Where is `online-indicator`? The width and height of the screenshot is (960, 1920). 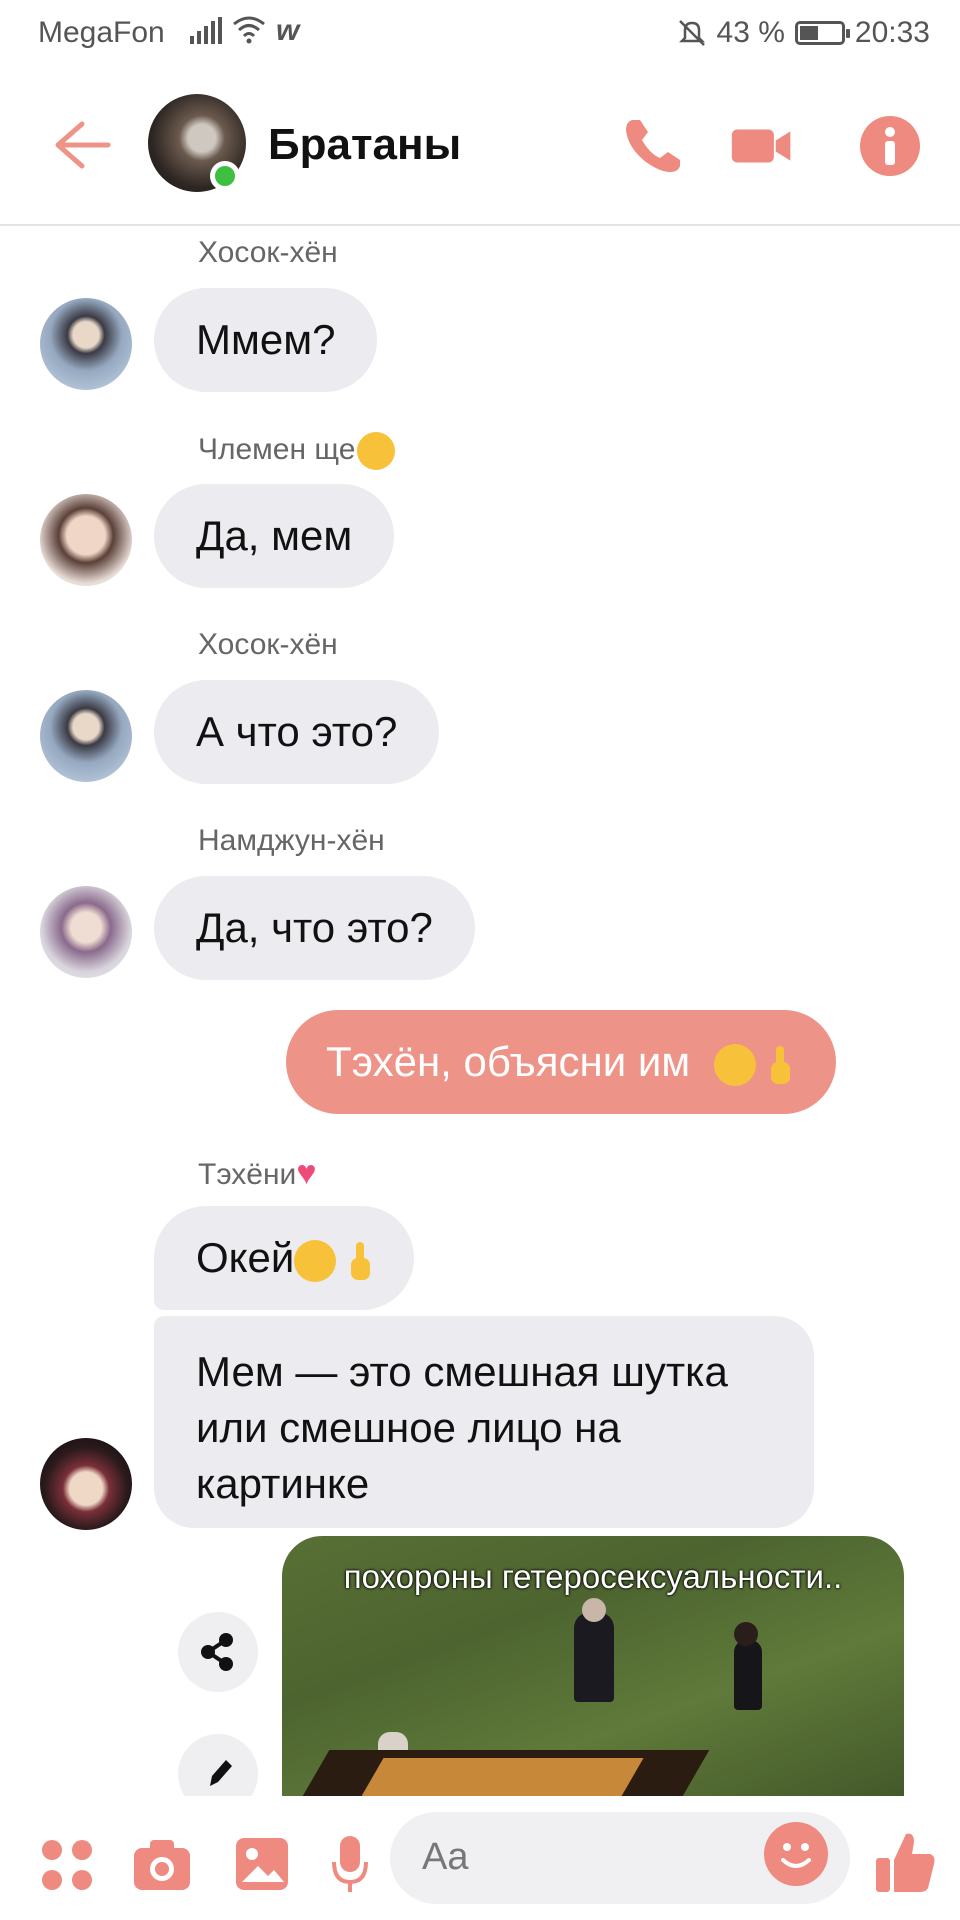 online-indicator is located at coordinates (225, 176).